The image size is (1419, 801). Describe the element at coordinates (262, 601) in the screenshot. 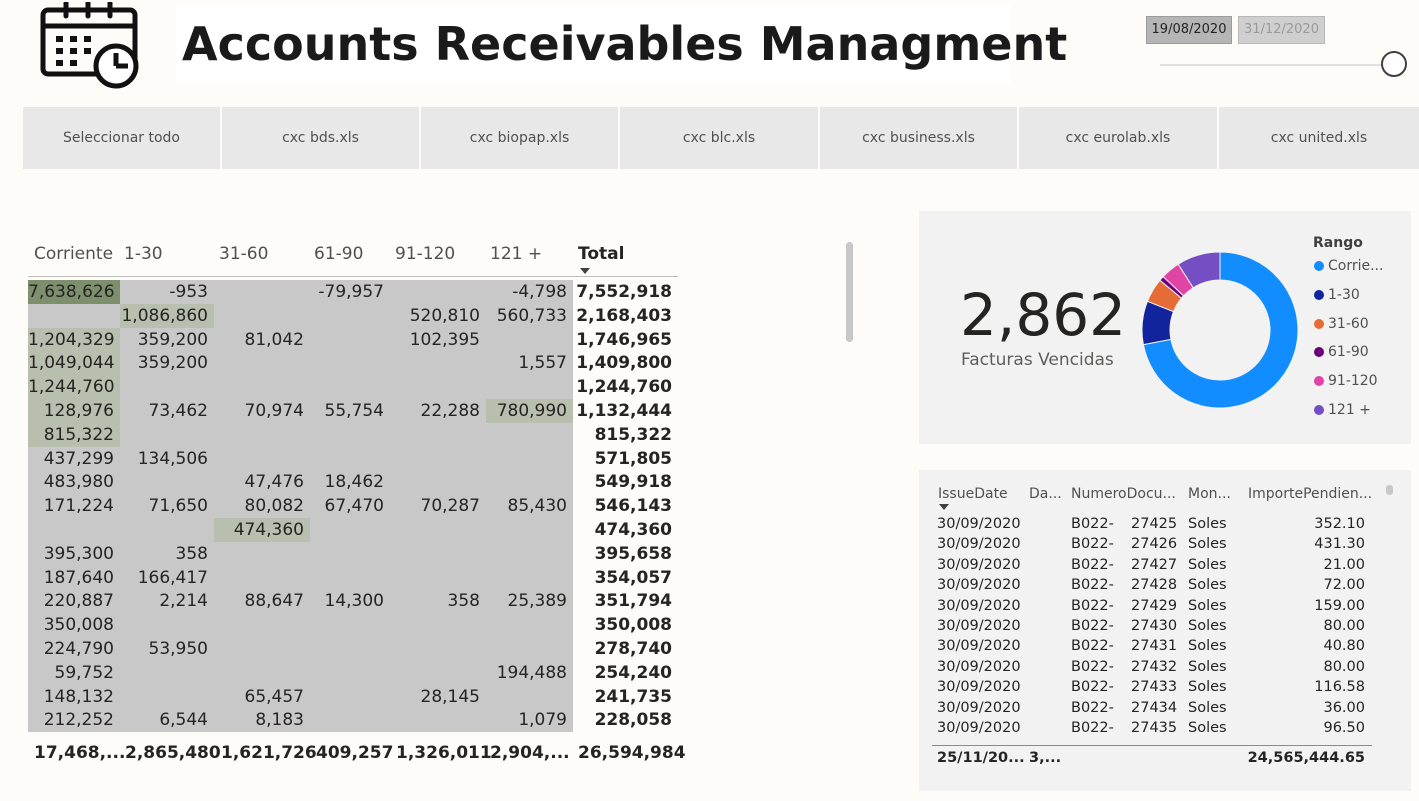

I see `matrix-cell: 88,647` at that location.